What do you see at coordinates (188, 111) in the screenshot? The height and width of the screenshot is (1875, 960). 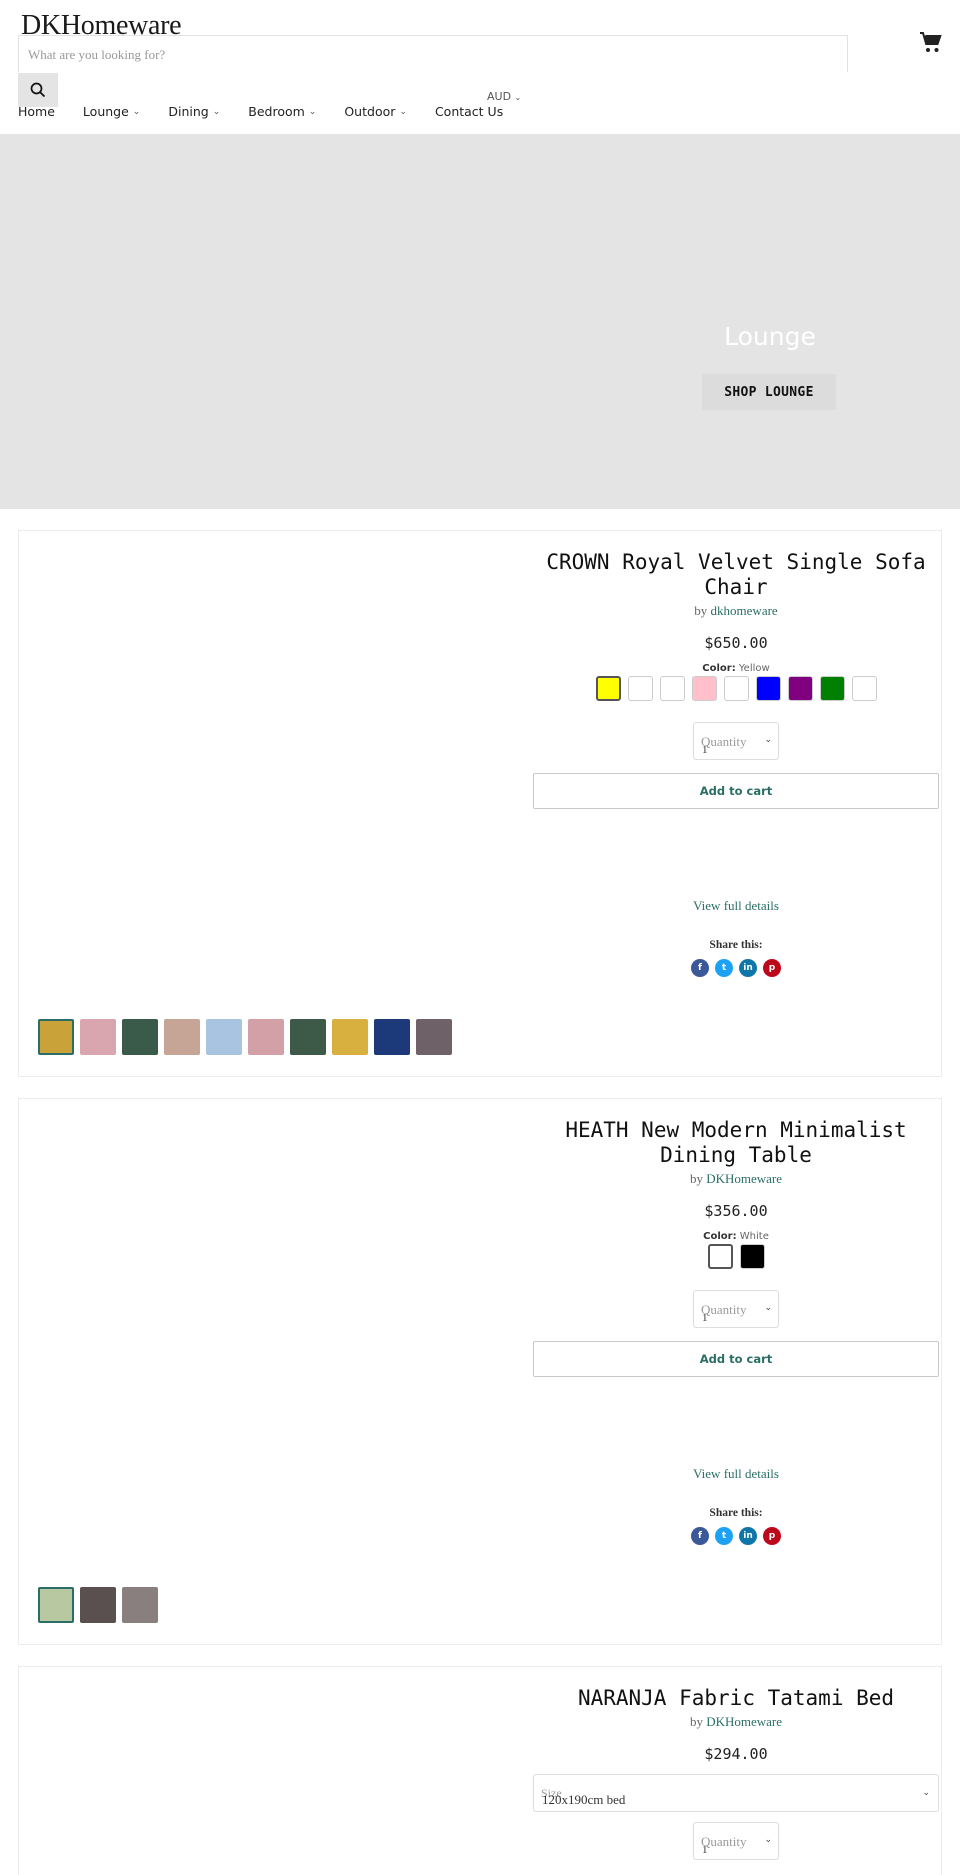 I see `nav-label: Dining` at bounding box center [188, 111].